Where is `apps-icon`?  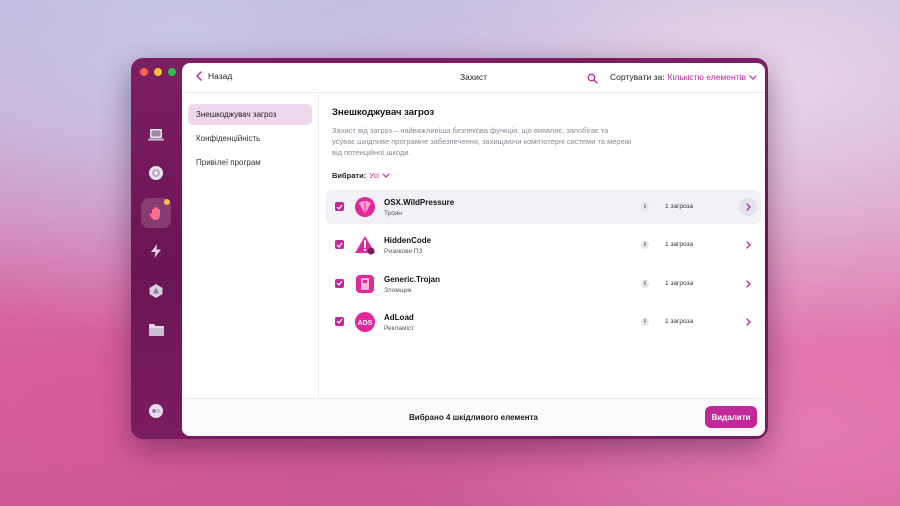
apps-icon is located at coordinates (156, 291).